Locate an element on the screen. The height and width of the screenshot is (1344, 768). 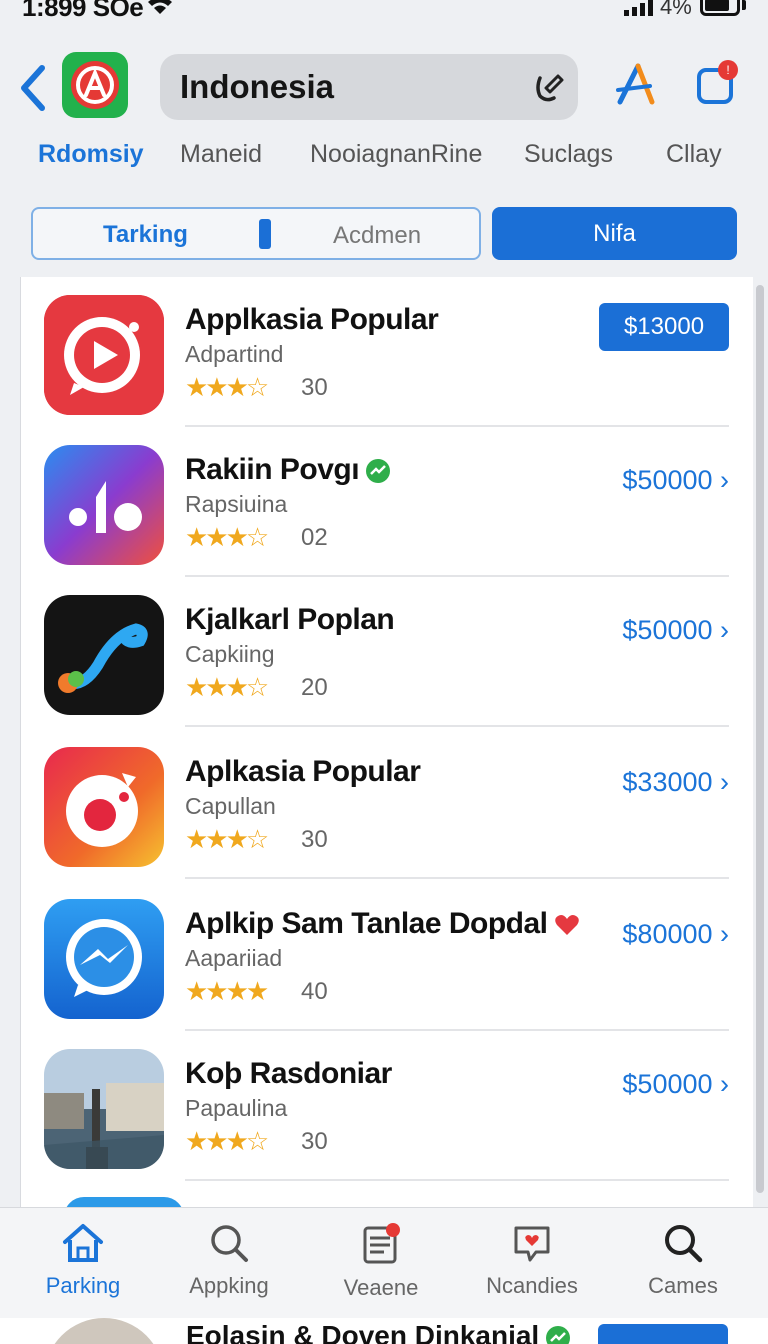
tab-appking: Appking is located at coordinates (229, 1260).